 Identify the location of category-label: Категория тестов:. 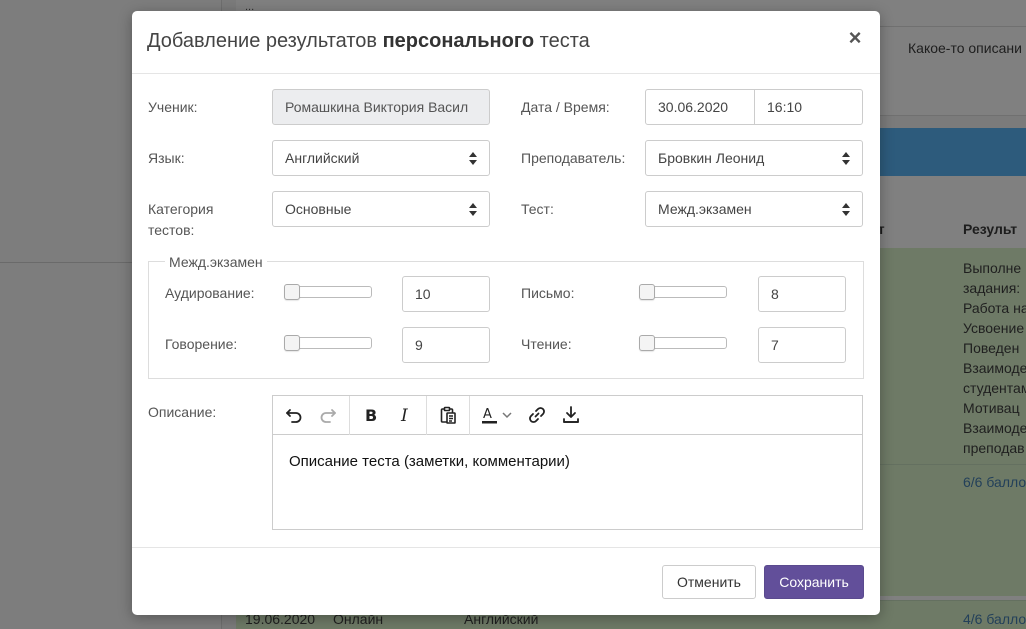
(181, 219).